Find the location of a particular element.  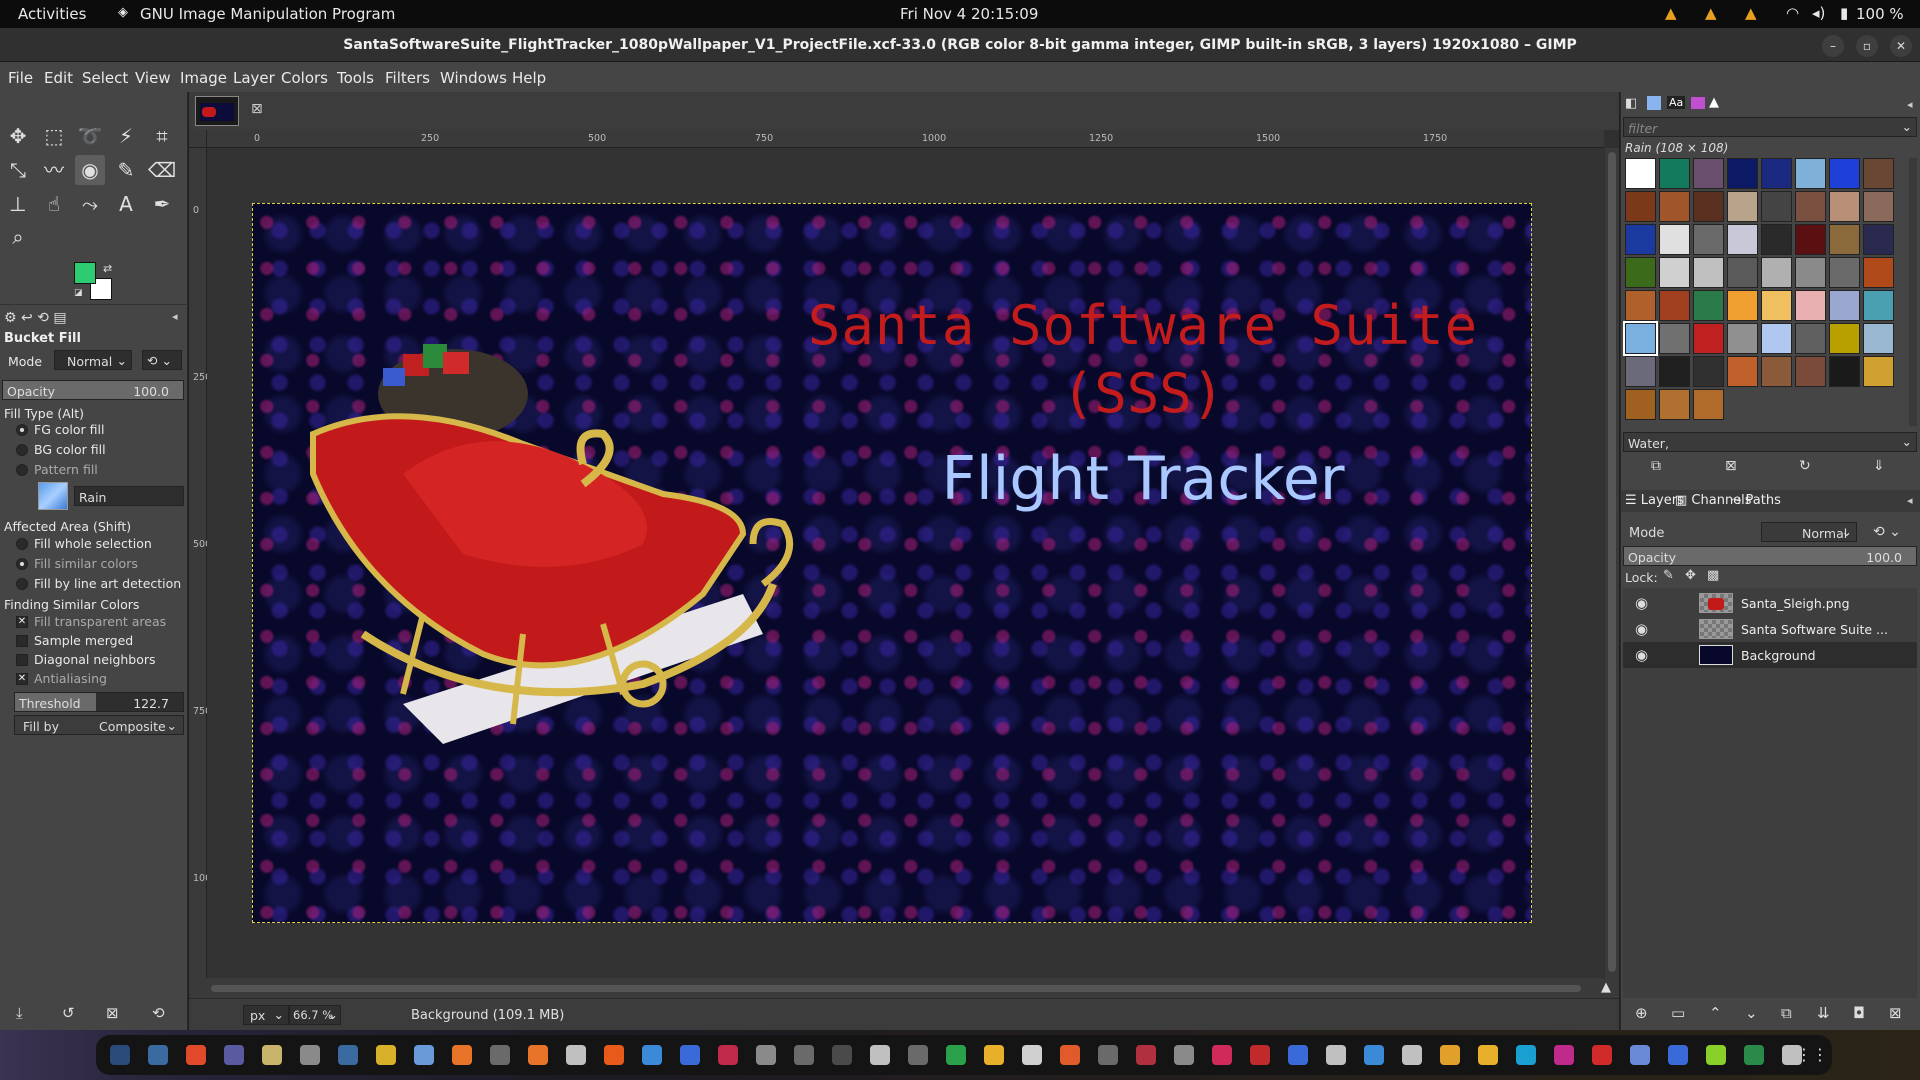

warning-icon: ▲ is located at coordinates (1671, 13).